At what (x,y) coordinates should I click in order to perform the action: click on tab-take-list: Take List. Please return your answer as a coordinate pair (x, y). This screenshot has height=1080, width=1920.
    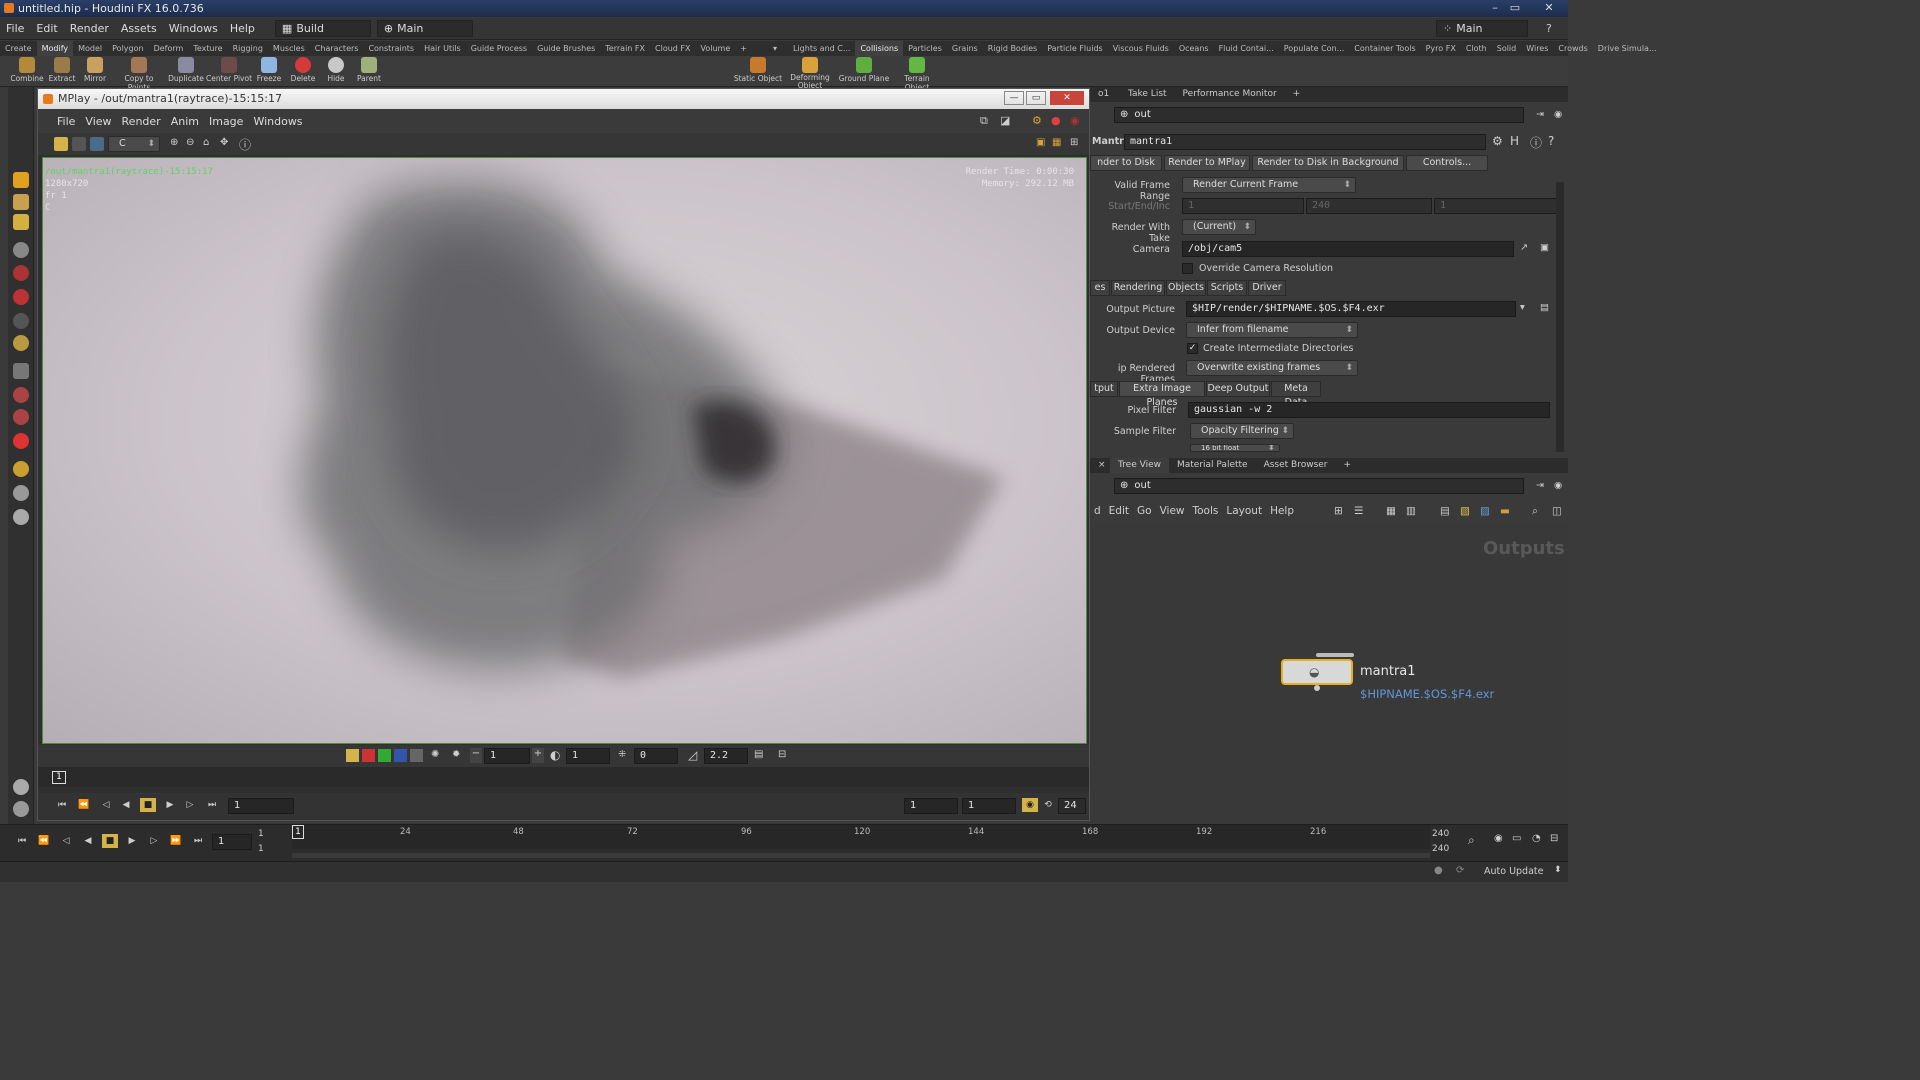
    Looking at the image, I should click on (1147, 94).